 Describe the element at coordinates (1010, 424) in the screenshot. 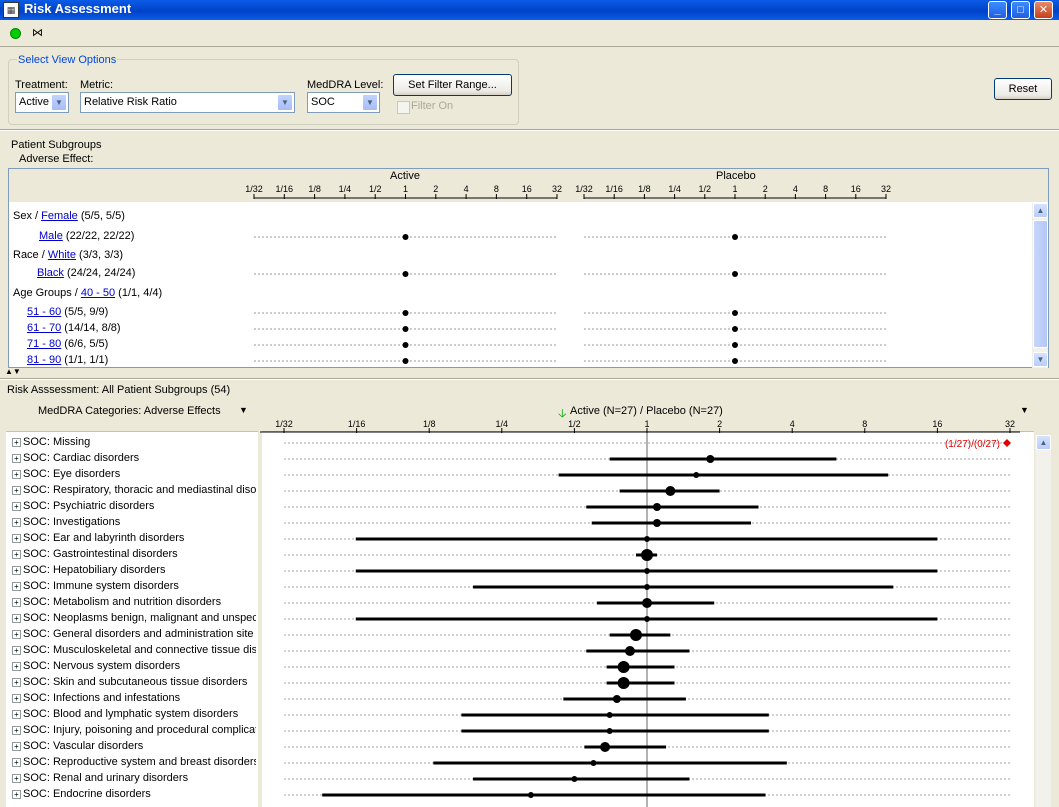

I see `tick-label: 32` at that location.